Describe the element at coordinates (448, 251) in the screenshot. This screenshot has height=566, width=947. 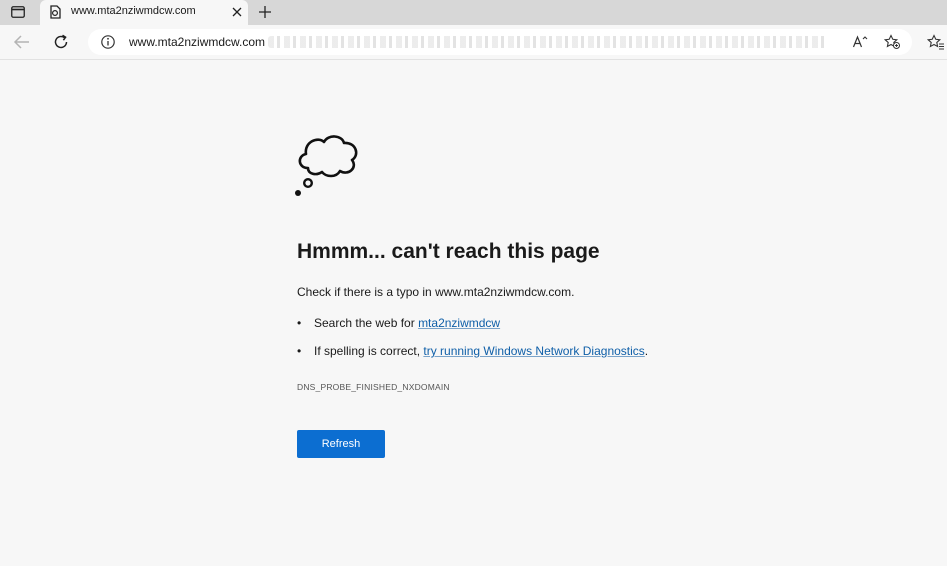
I see `page-title: Hmmm... can't reach this page` at that location.